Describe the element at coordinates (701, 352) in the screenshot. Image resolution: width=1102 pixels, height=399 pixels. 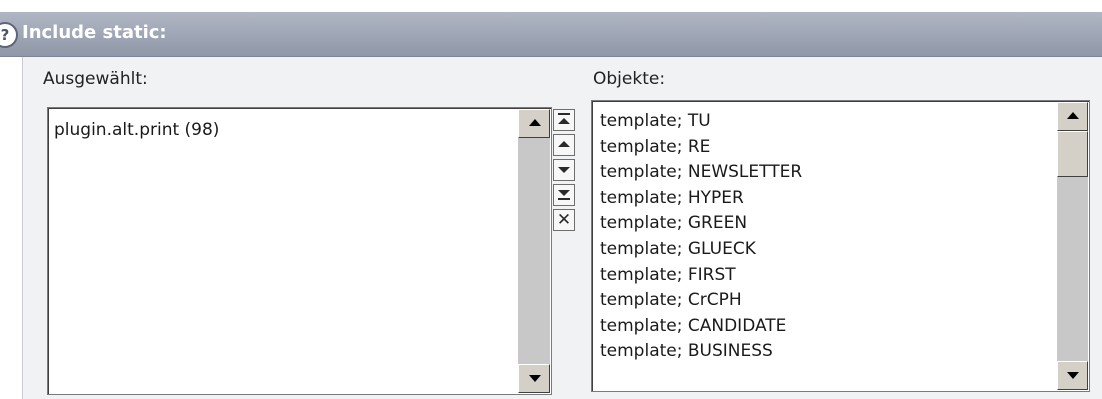
I see `list-item: template; BUSINESS` at that location.